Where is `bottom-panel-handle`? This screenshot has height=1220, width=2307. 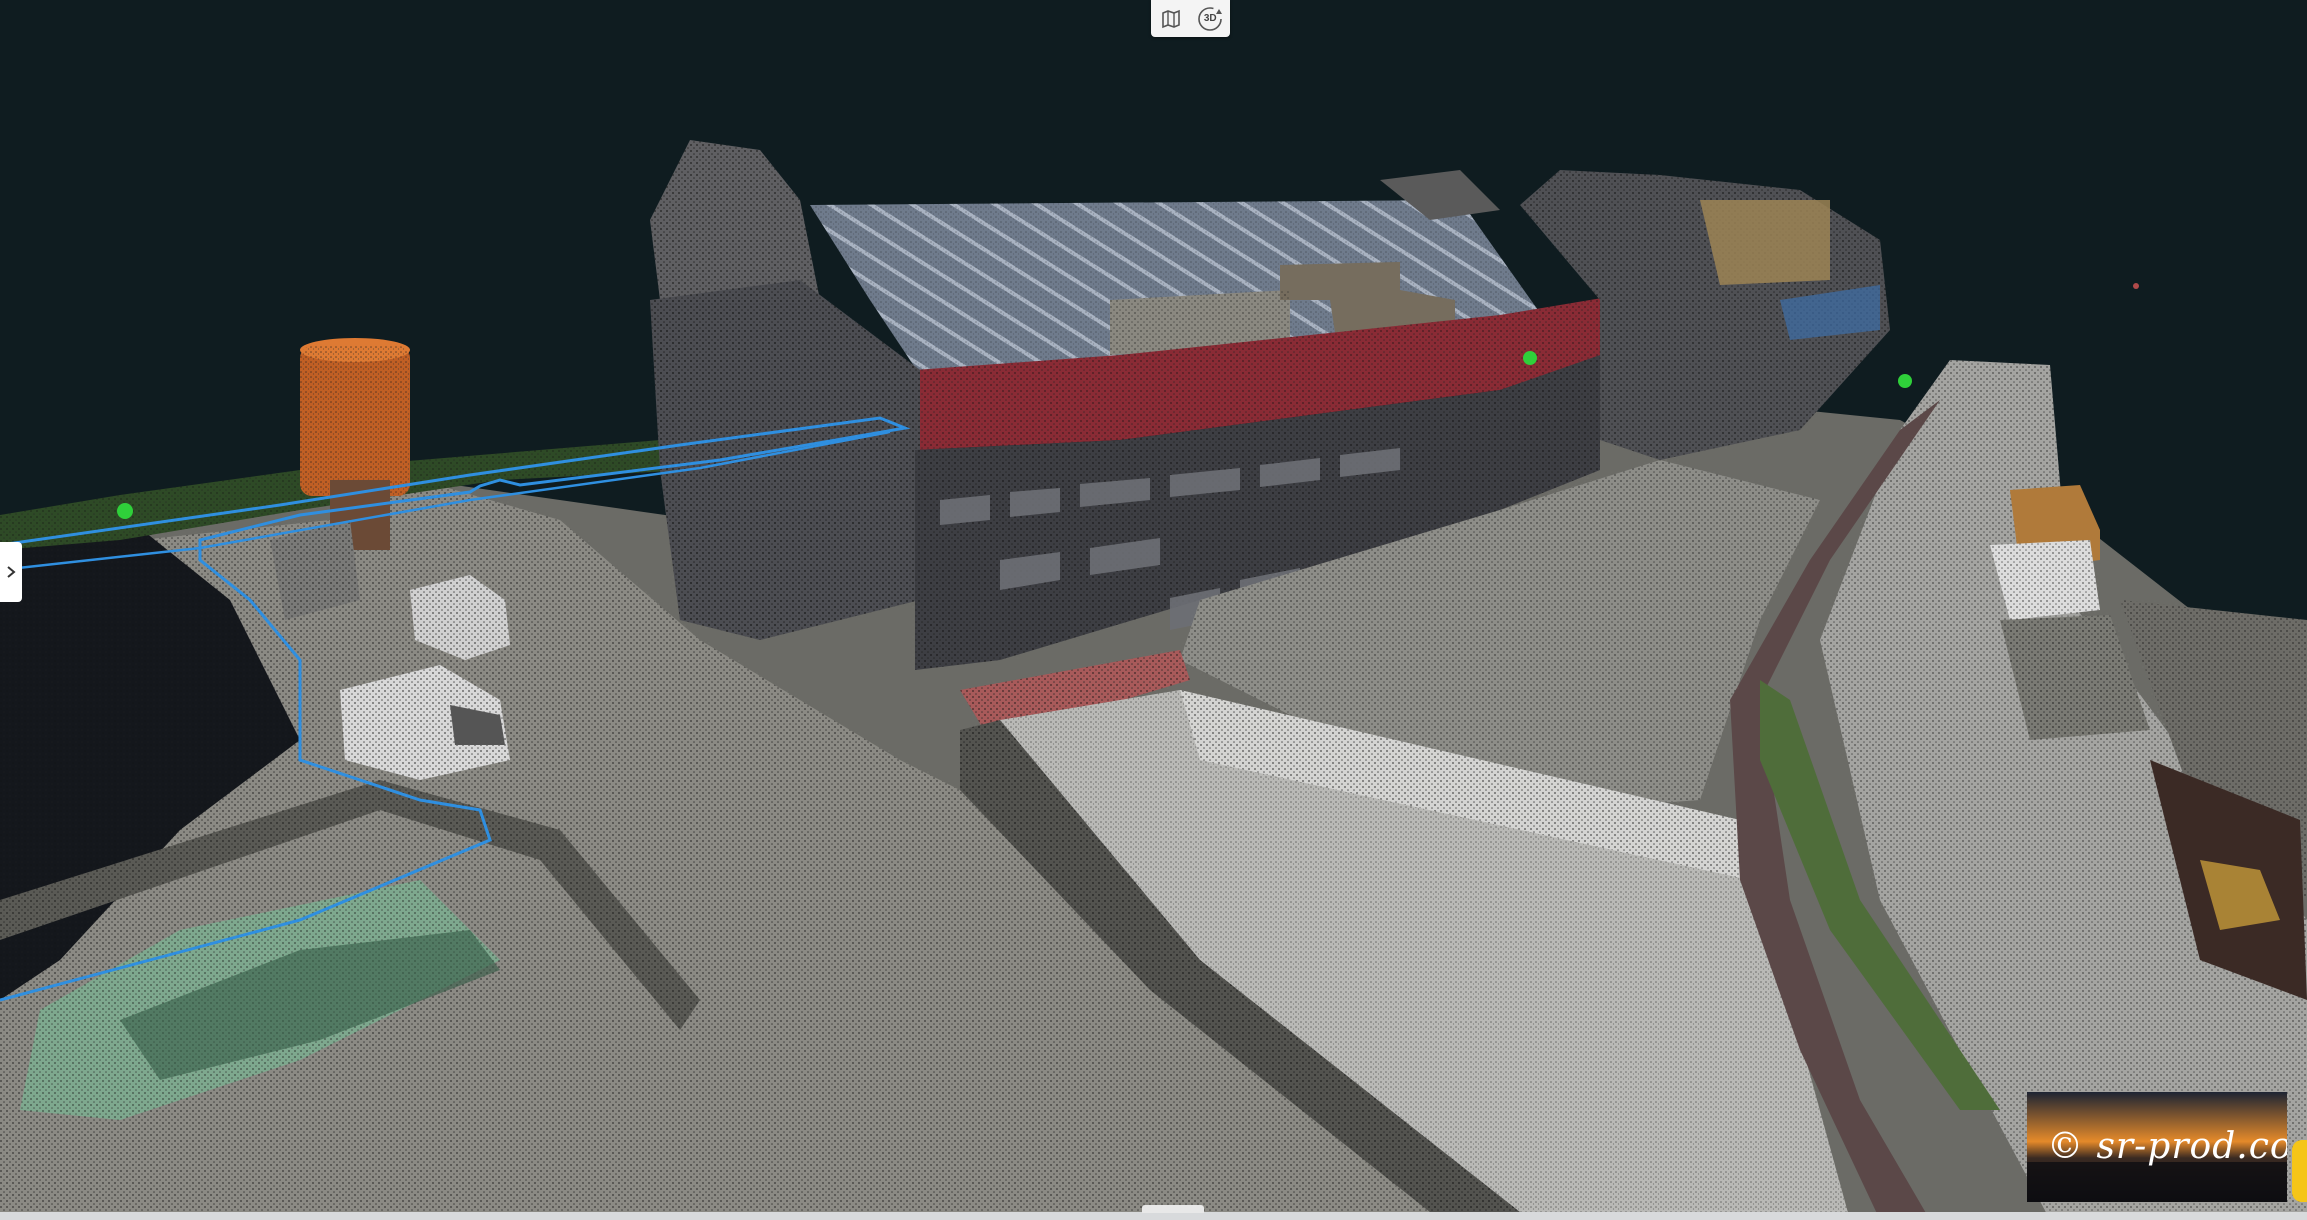 bottom-panel-handle is located at coordinates (1173, 1209).